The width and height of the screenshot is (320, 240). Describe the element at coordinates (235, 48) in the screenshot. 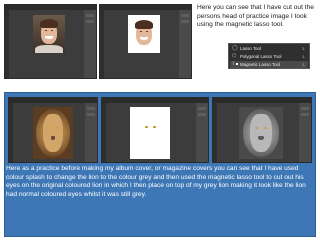

I see `lasso-icon: ◯` at that location.